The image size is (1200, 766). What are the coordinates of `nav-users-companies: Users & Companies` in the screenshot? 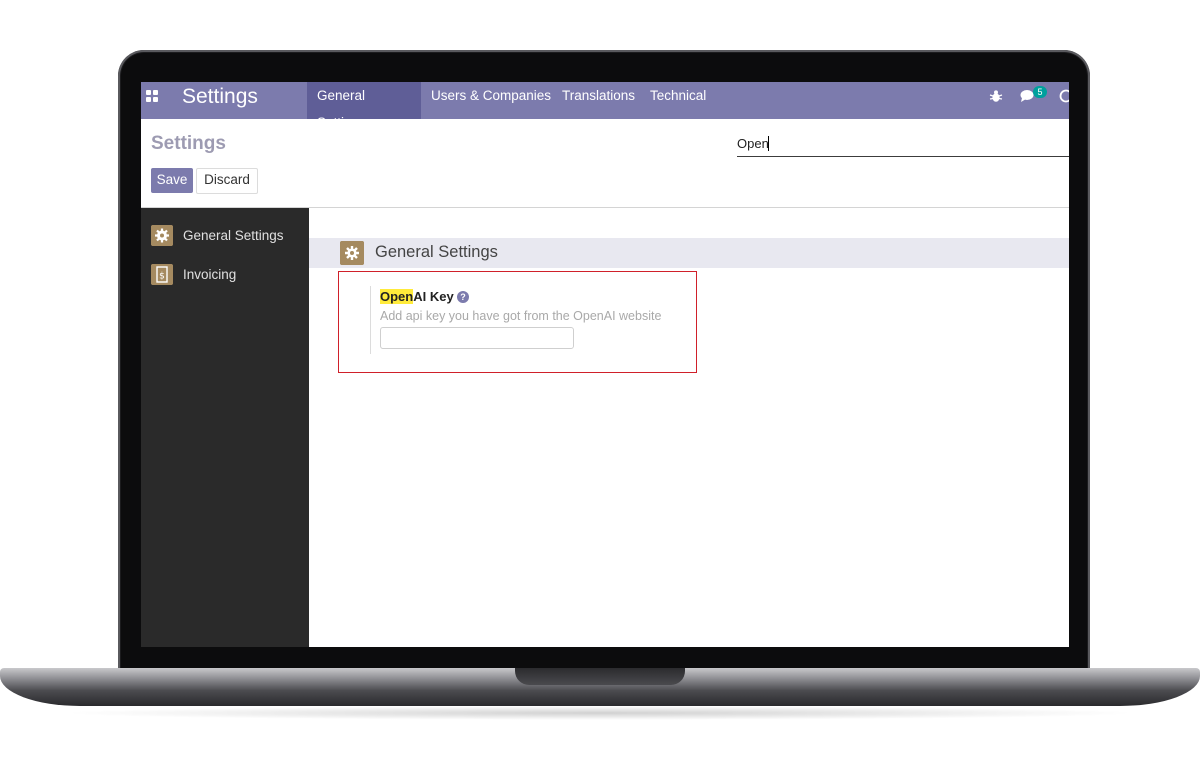 It's located at (491, 100).